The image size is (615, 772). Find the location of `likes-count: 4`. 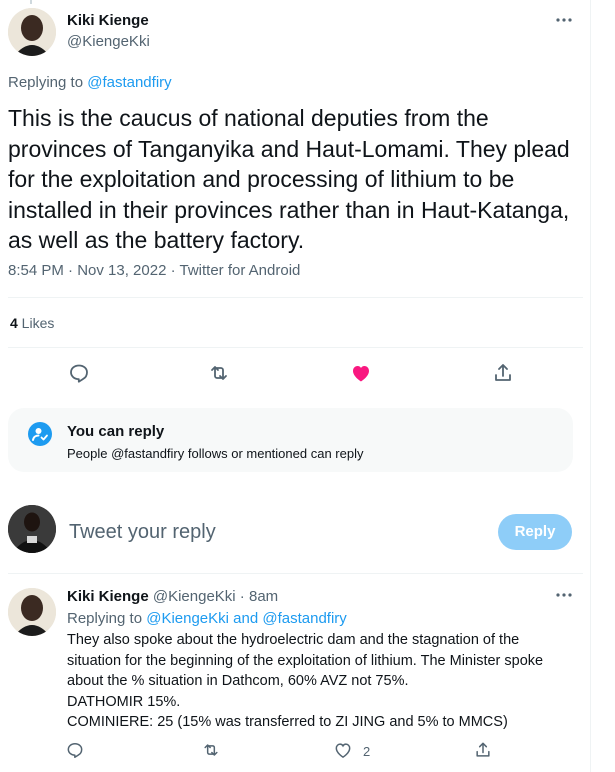

likes-count: 4 is located at coordinates (14, 323).